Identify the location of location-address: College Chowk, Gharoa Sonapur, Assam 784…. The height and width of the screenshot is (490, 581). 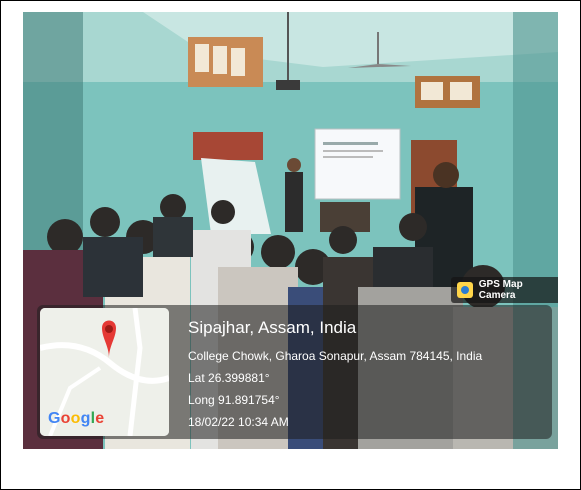
(335, 356).